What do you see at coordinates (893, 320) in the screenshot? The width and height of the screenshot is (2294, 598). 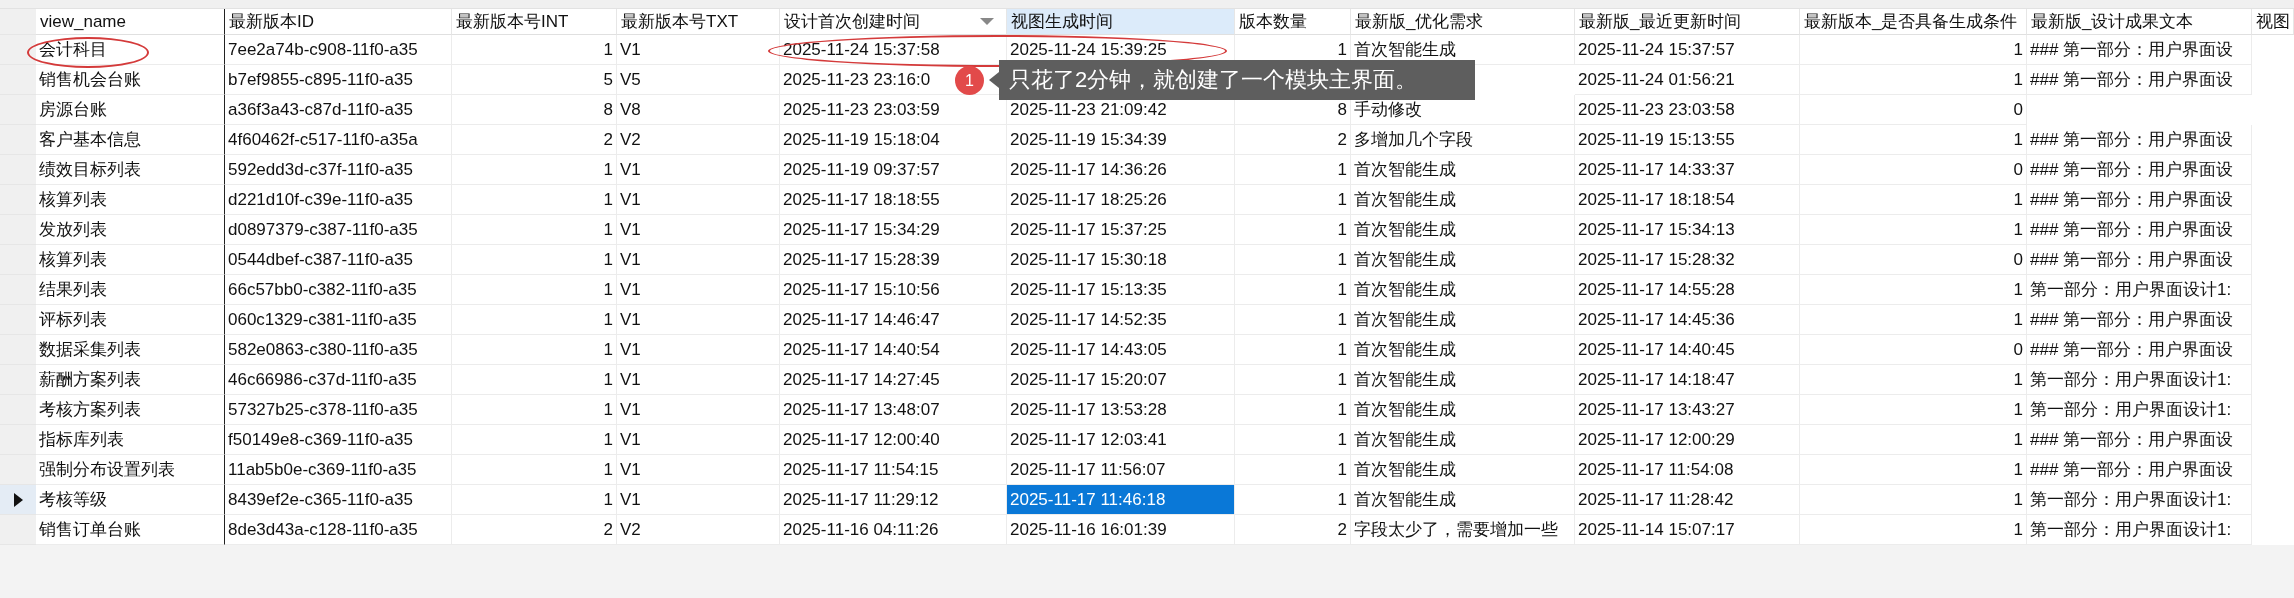 I see `table-cell: 2025-11-17 14:46:47` at bounding box center [893, 320].